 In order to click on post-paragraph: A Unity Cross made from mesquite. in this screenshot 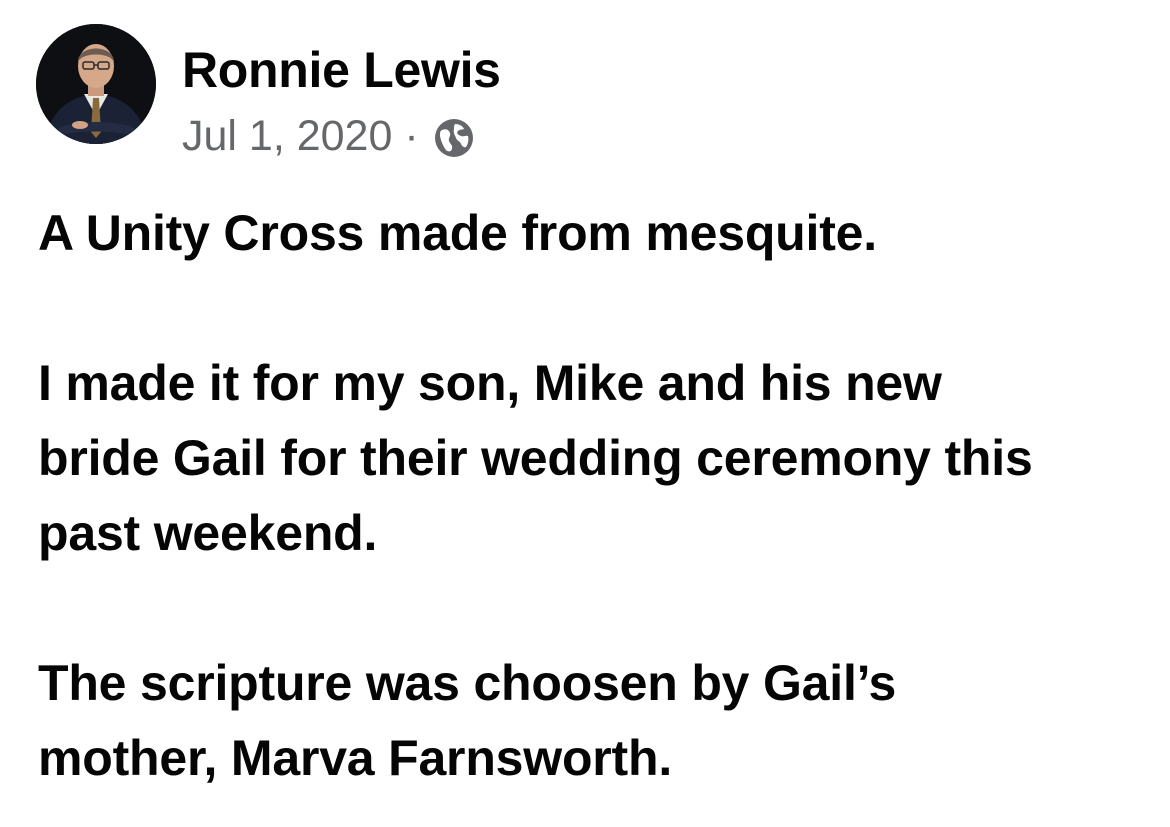, I will do `click(457, 233)`.